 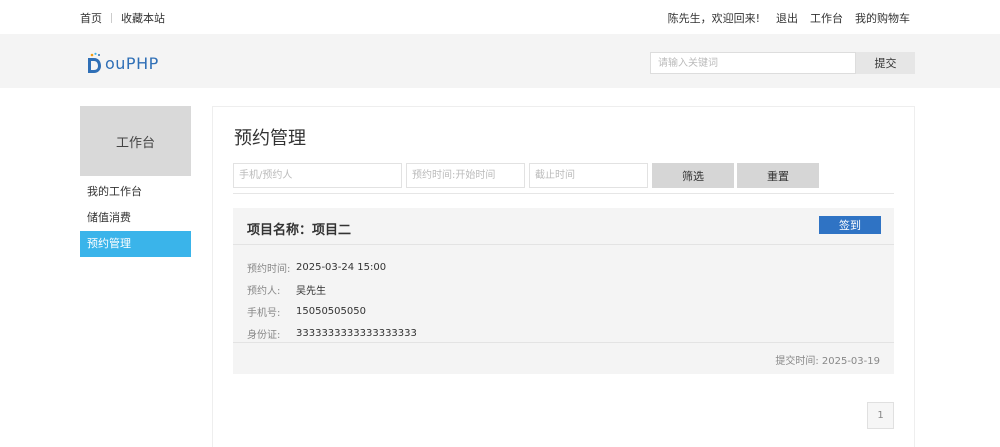 I want to click on detail-label: 手机号:, so click(x=264, y=313).